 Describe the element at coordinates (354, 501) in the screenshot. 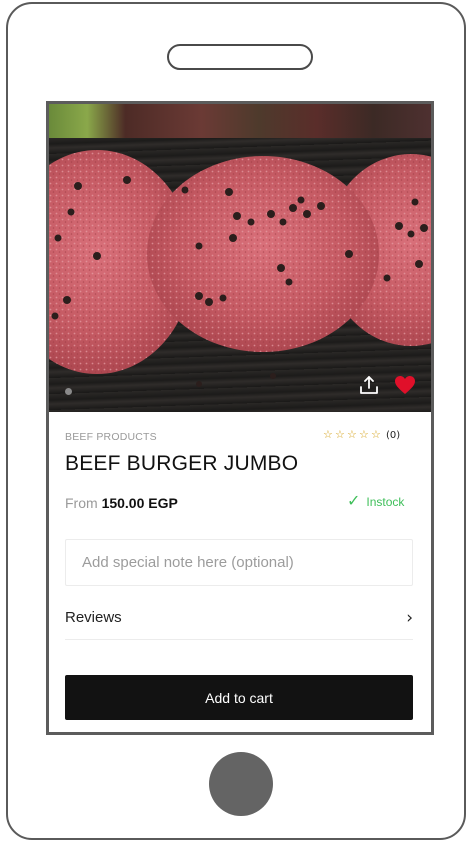

I see `check-icon: ✓` at that location.